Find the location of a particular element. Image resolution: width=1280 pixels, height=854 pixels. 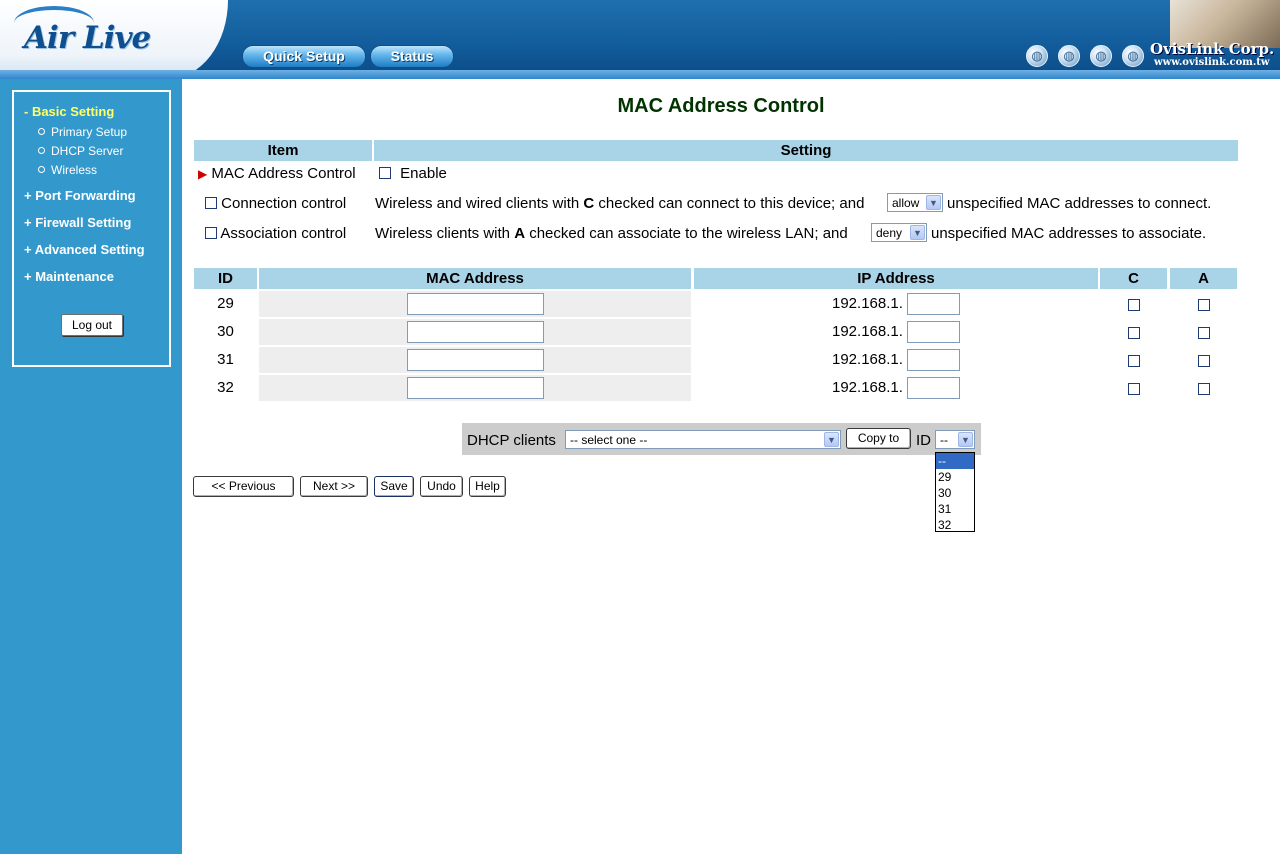

connection-control-checkbox is located at coordinates (211, 203).